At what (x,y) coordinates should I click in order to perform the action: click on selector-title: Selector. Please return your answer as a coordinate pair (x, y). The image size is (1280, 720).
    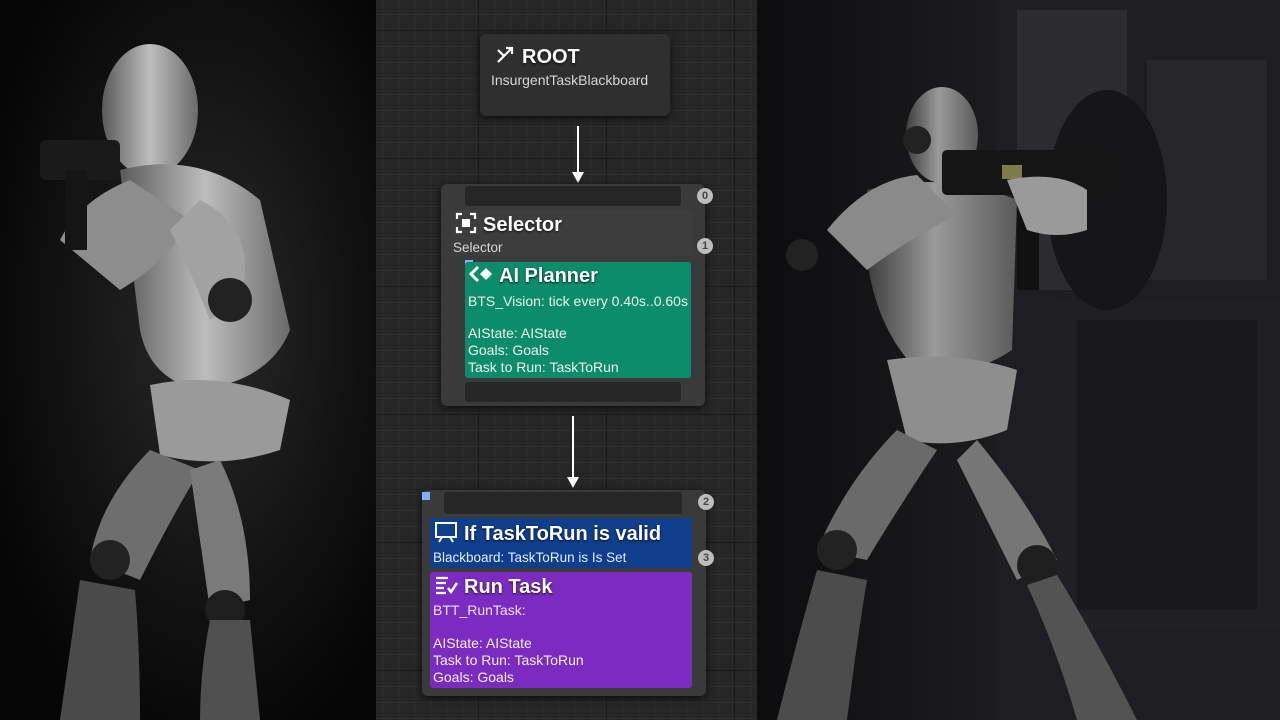
    Looking at the image, I should click on (522, 225).